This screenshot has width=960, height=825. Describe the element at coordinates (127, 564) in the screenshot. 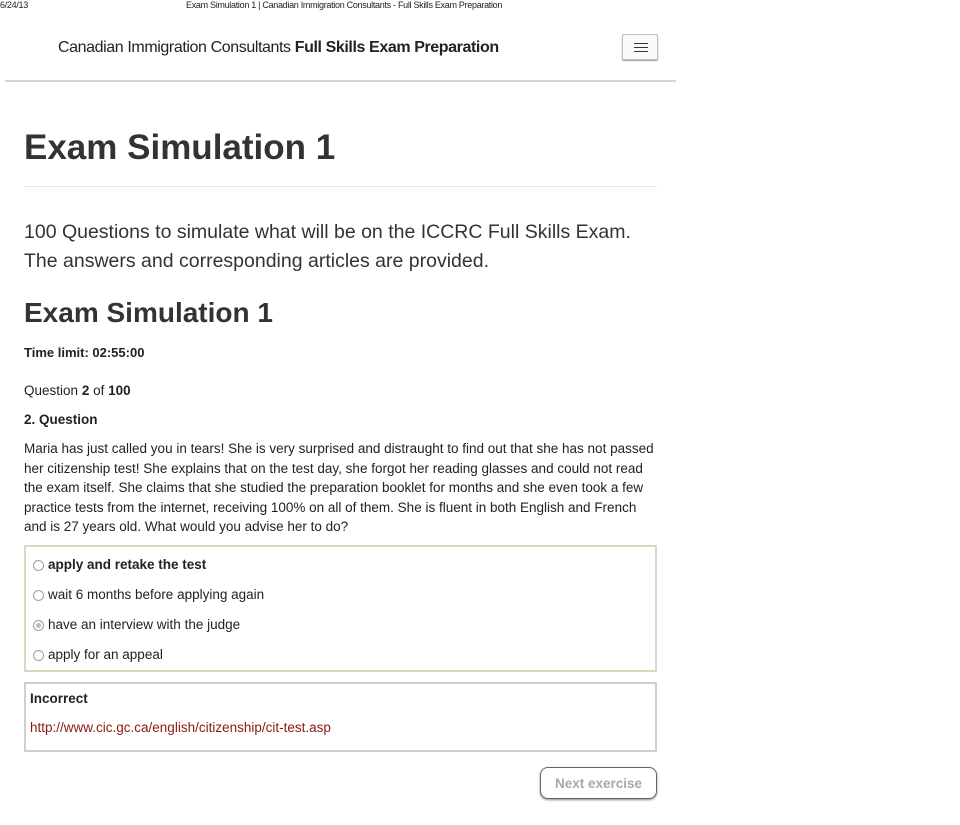

I see `answer-label: apply and retake the test` at that location.